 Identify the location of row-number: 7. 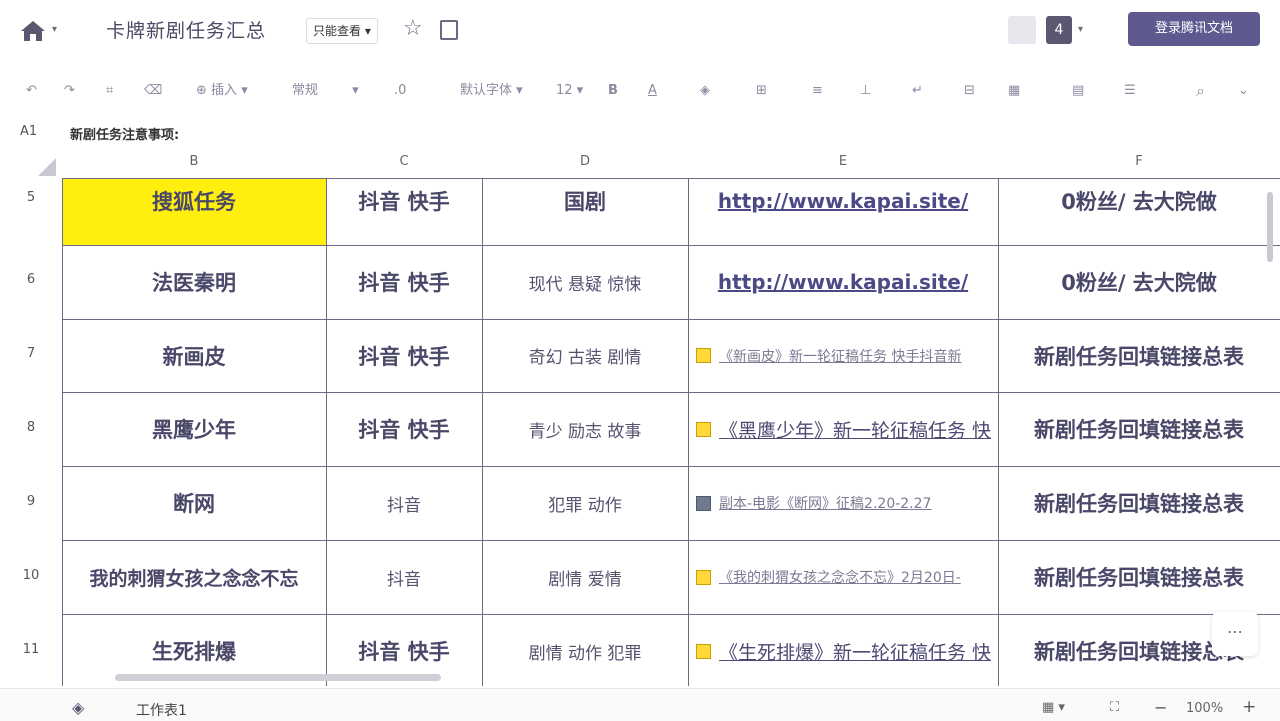
(31, 353).